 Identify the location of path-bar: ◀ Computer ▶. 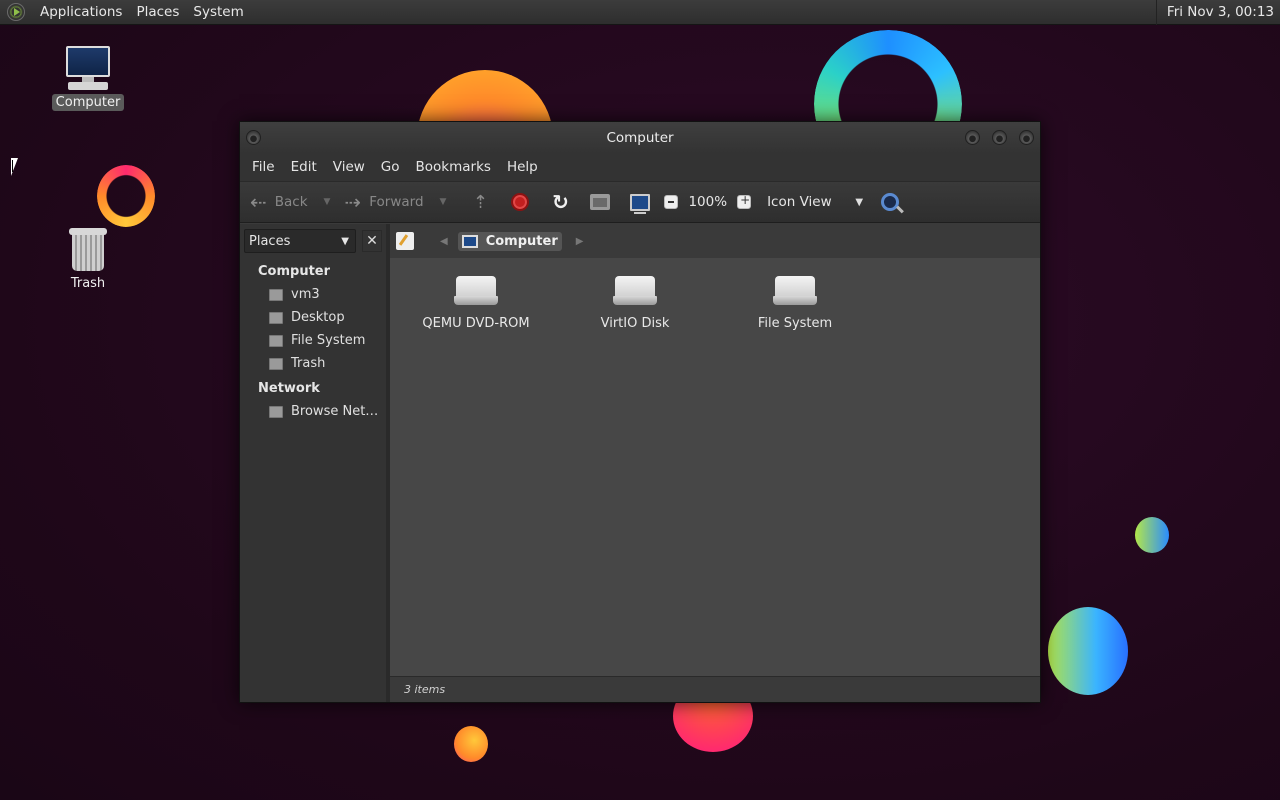
(715, 241).